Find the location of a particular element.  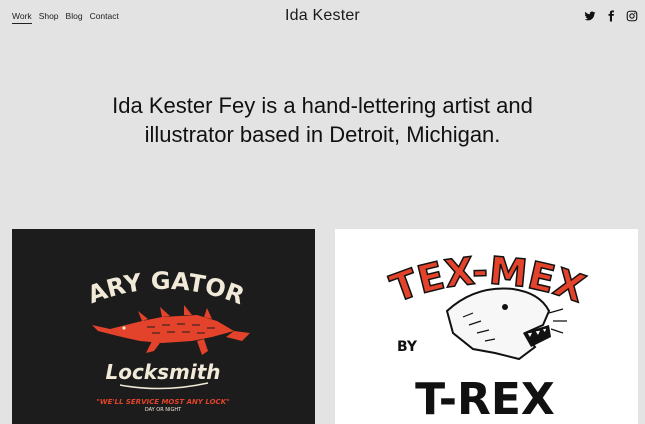

facebook-icon is located at coordinates (611, 16).